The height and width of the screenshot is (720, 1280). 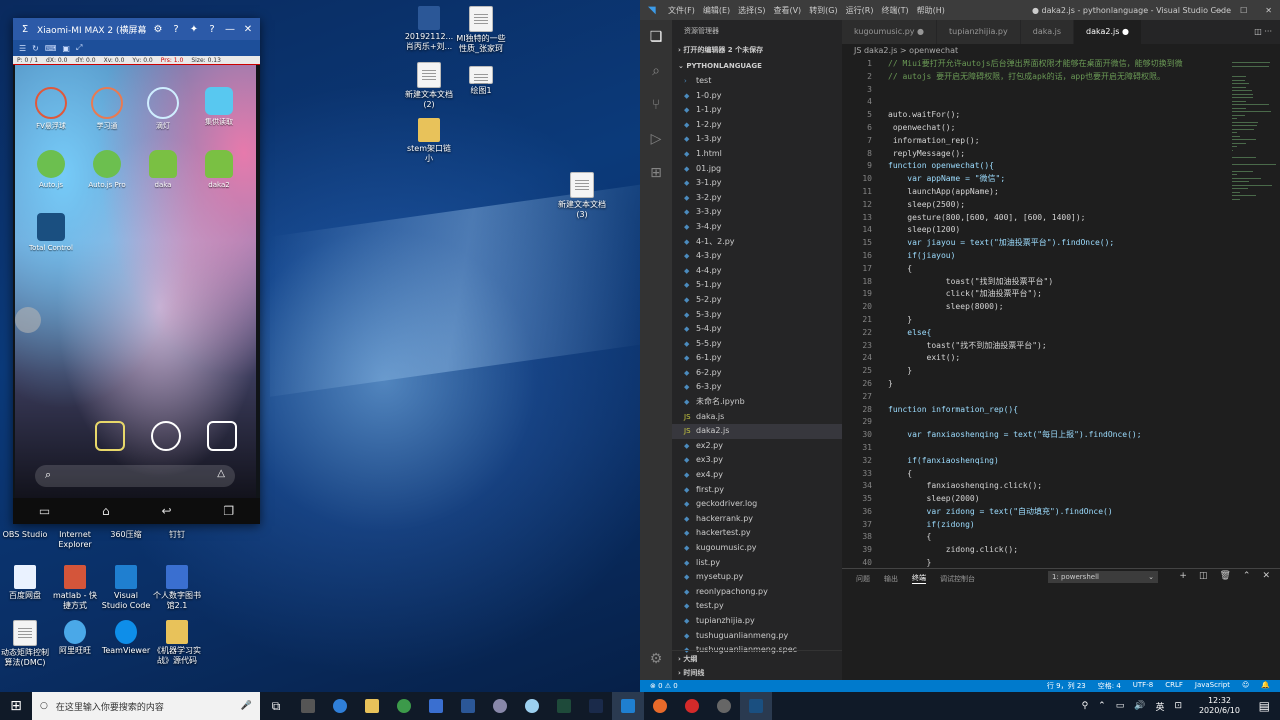 I want to click on file-item: ◆ reonlypachong.py, so click(x=757, y=592).